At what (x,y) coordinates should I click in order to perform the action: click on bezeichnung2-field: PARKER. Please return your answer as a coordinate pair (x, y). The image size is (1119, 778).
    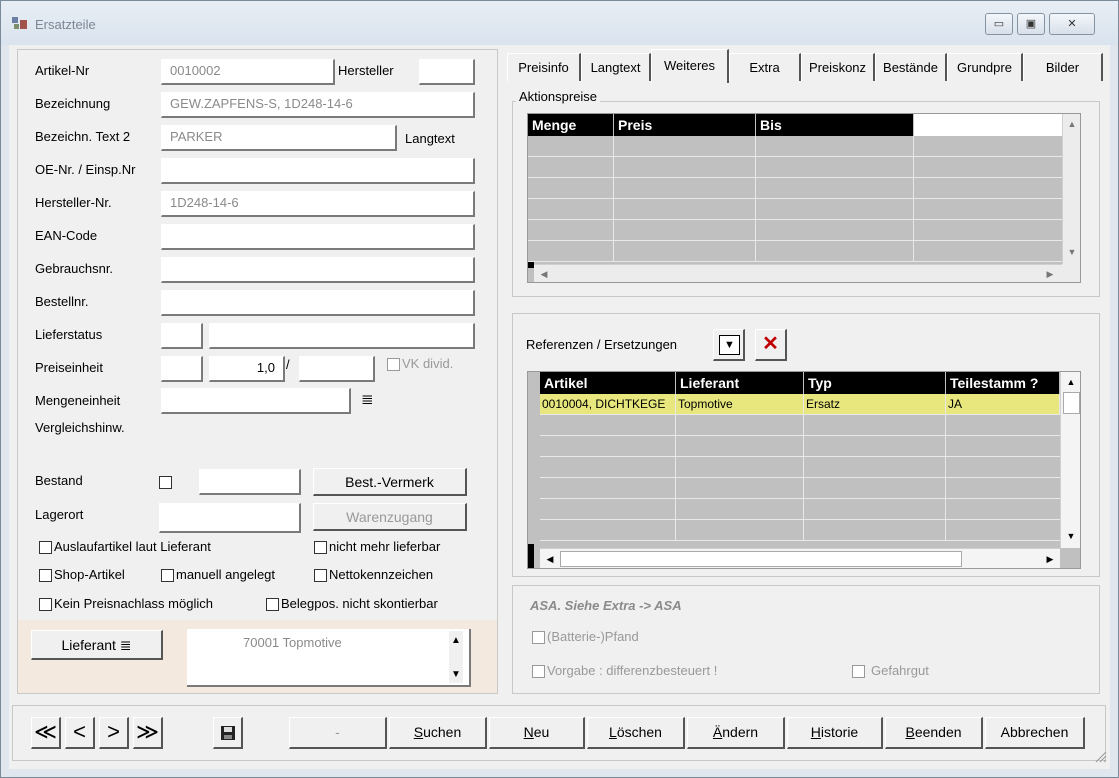
    Looking at the image, I should click on (279, 138).